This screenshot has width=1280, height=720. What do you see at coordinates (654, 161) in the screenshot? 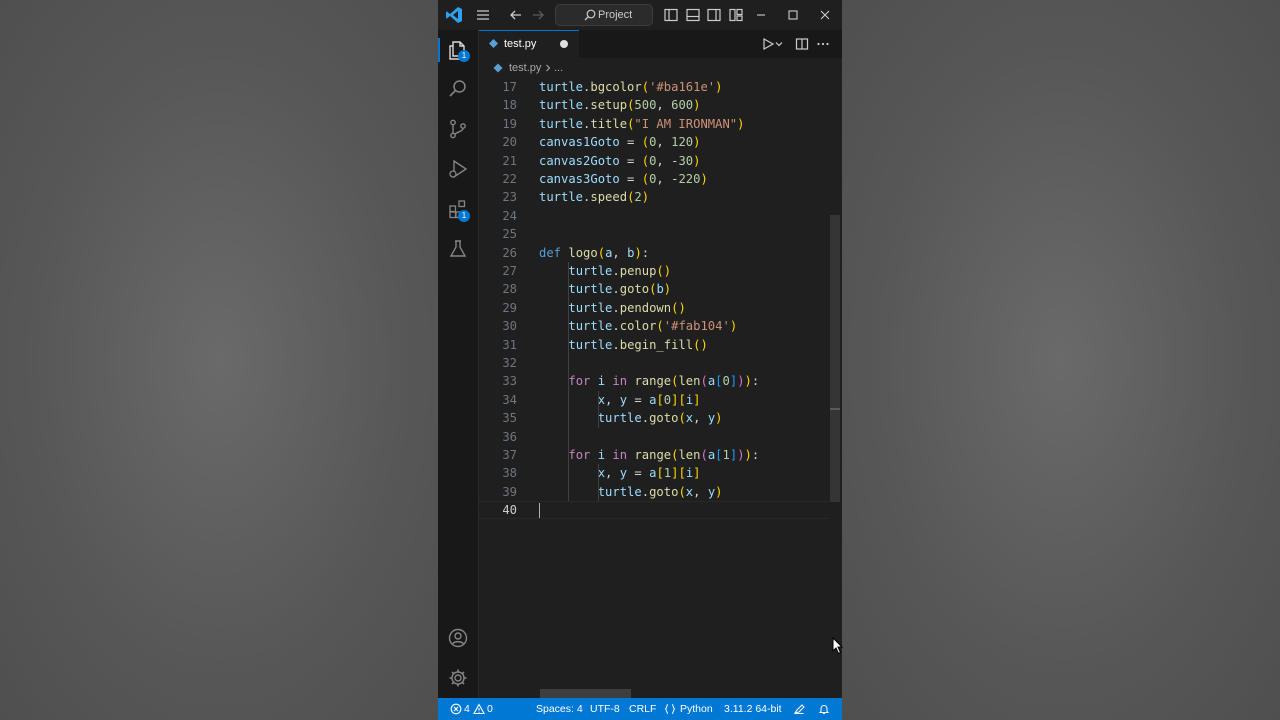
I see `code-line: 21 canvas2Goto = (0, -30)` at bounding box center [654, 161].